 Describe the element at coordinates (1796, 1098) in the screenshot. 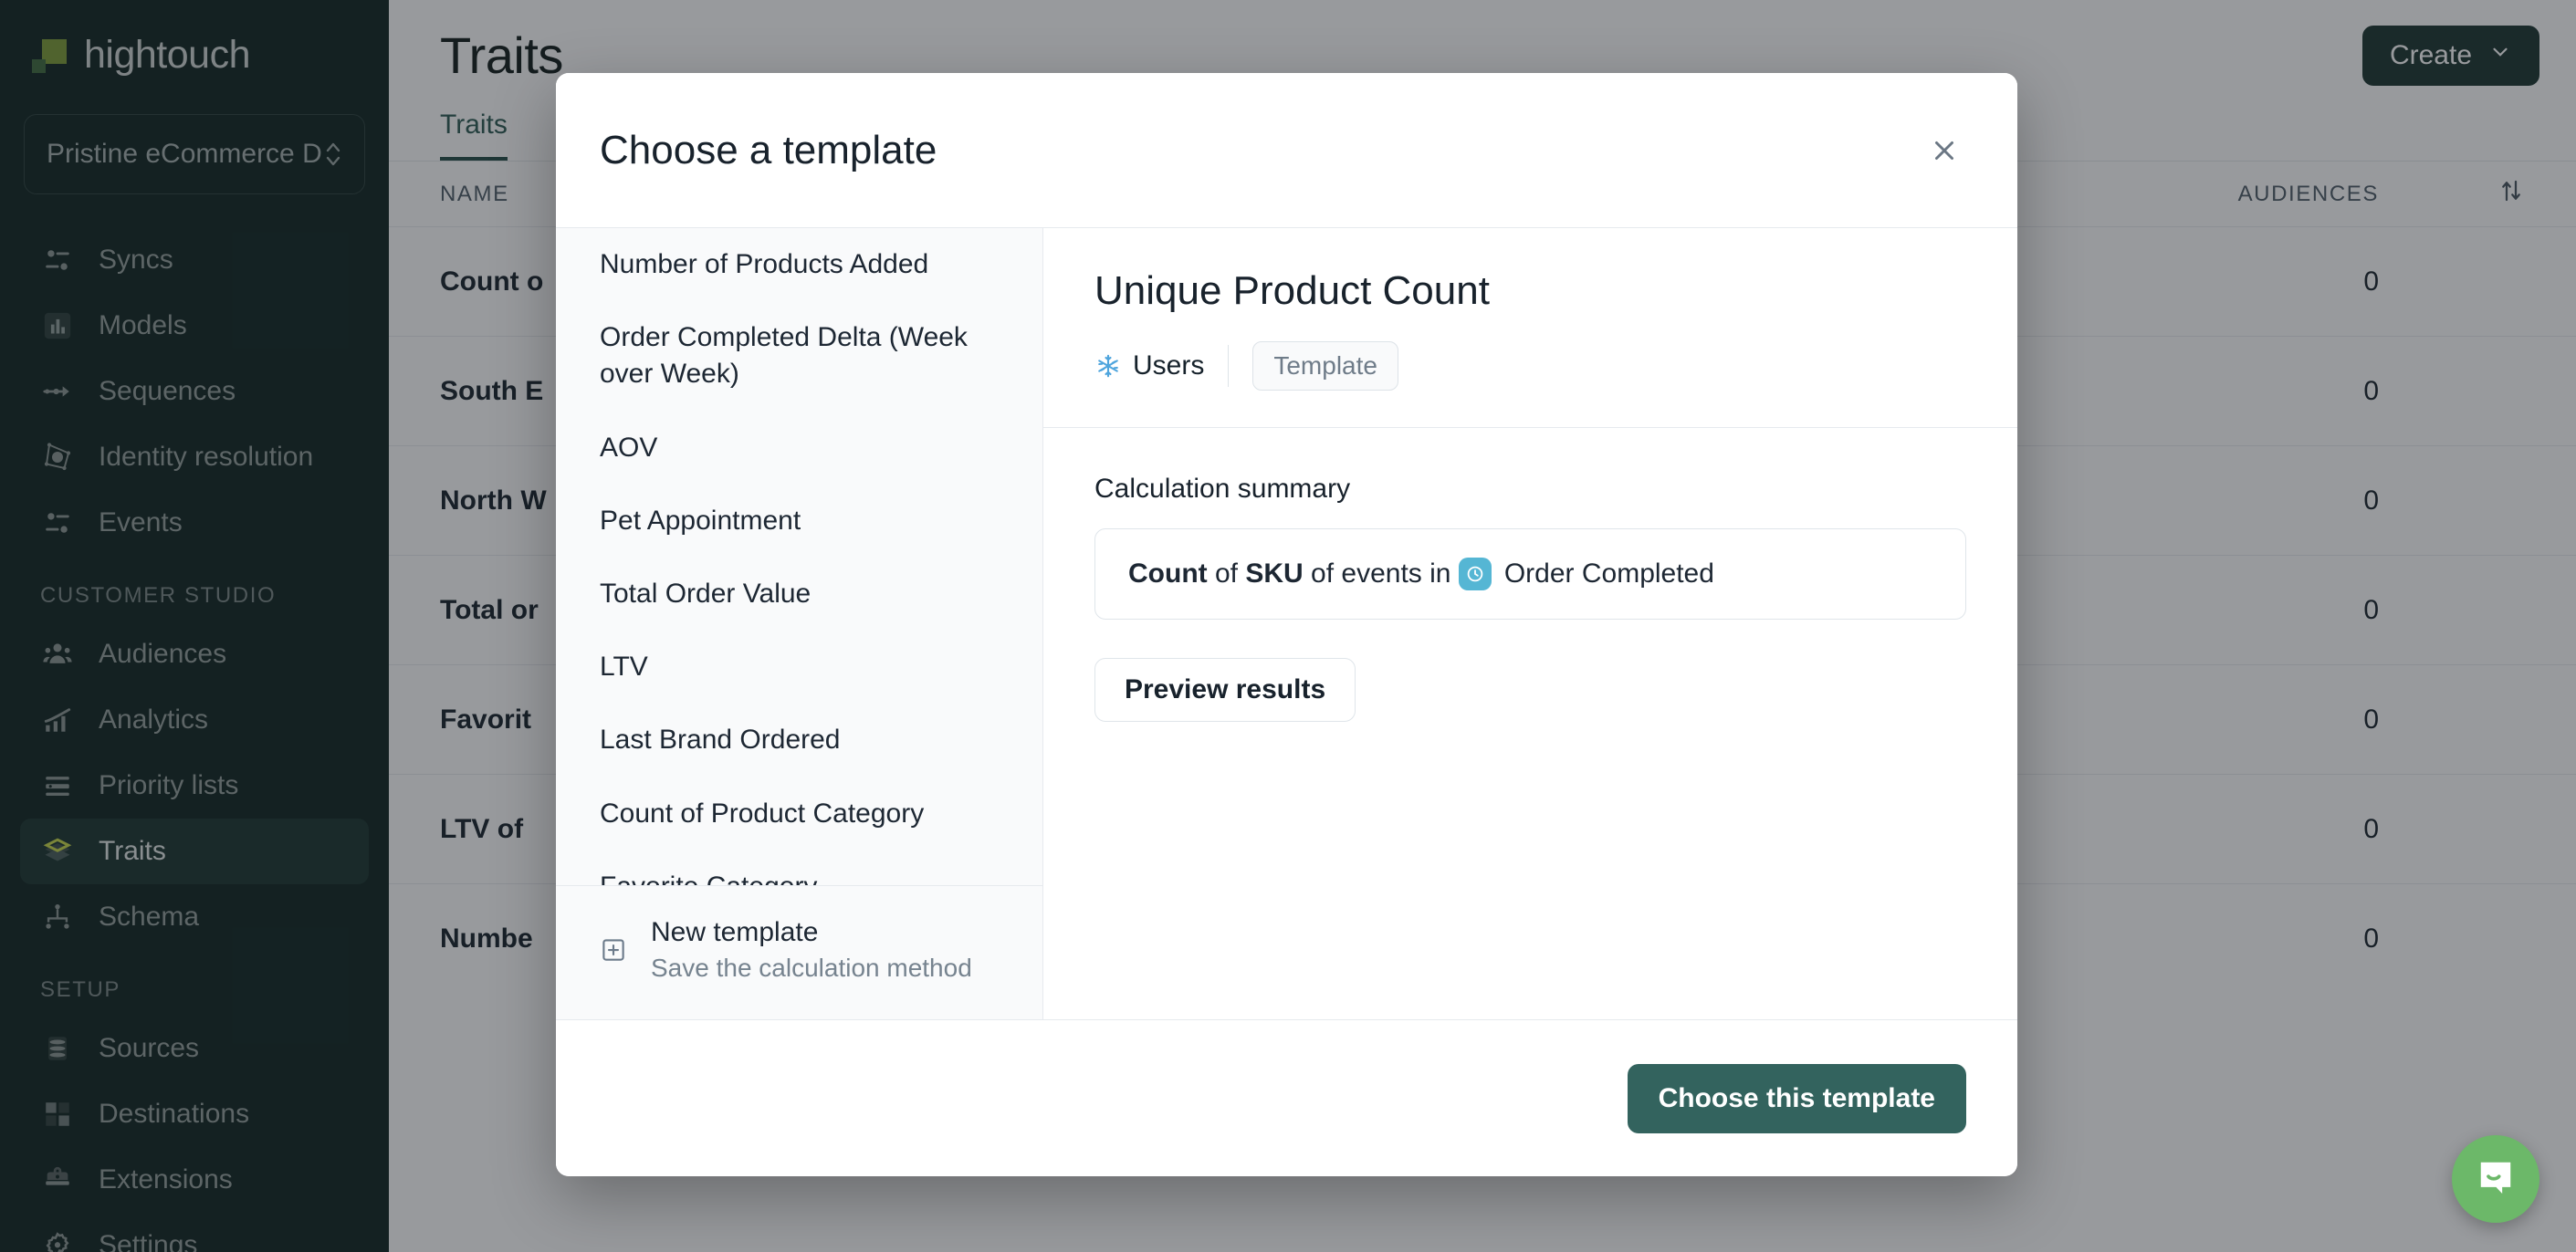

I see `choose-this-template-button: Choose this template` at that location.